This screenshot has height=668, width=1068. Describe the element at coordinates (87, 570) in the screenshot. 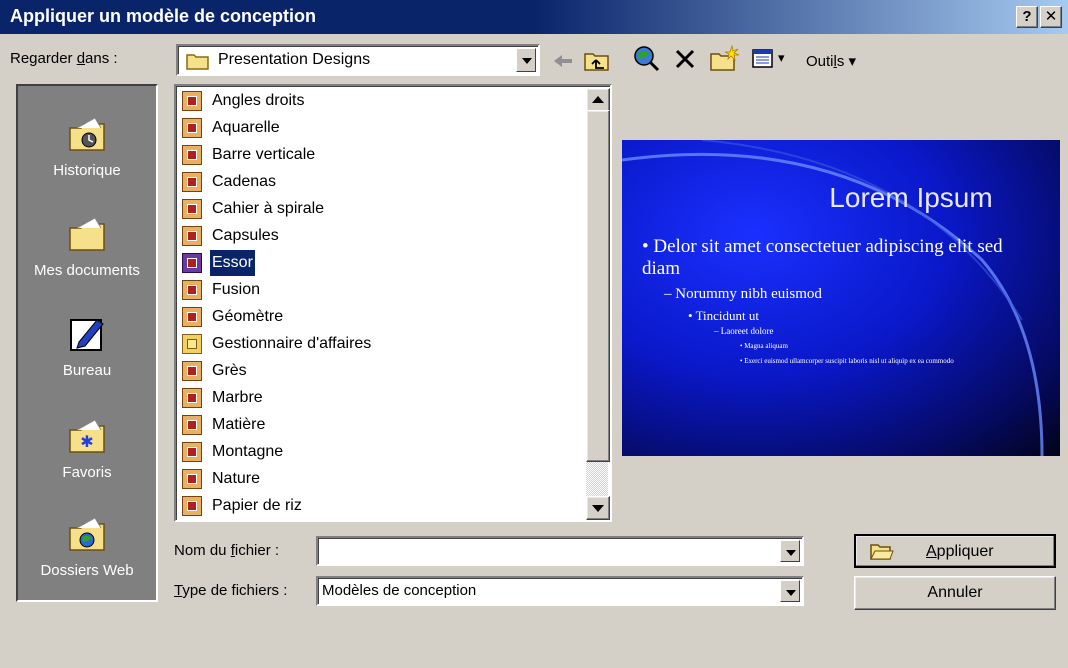

I see `place-label: Dossiers Web` at that location.